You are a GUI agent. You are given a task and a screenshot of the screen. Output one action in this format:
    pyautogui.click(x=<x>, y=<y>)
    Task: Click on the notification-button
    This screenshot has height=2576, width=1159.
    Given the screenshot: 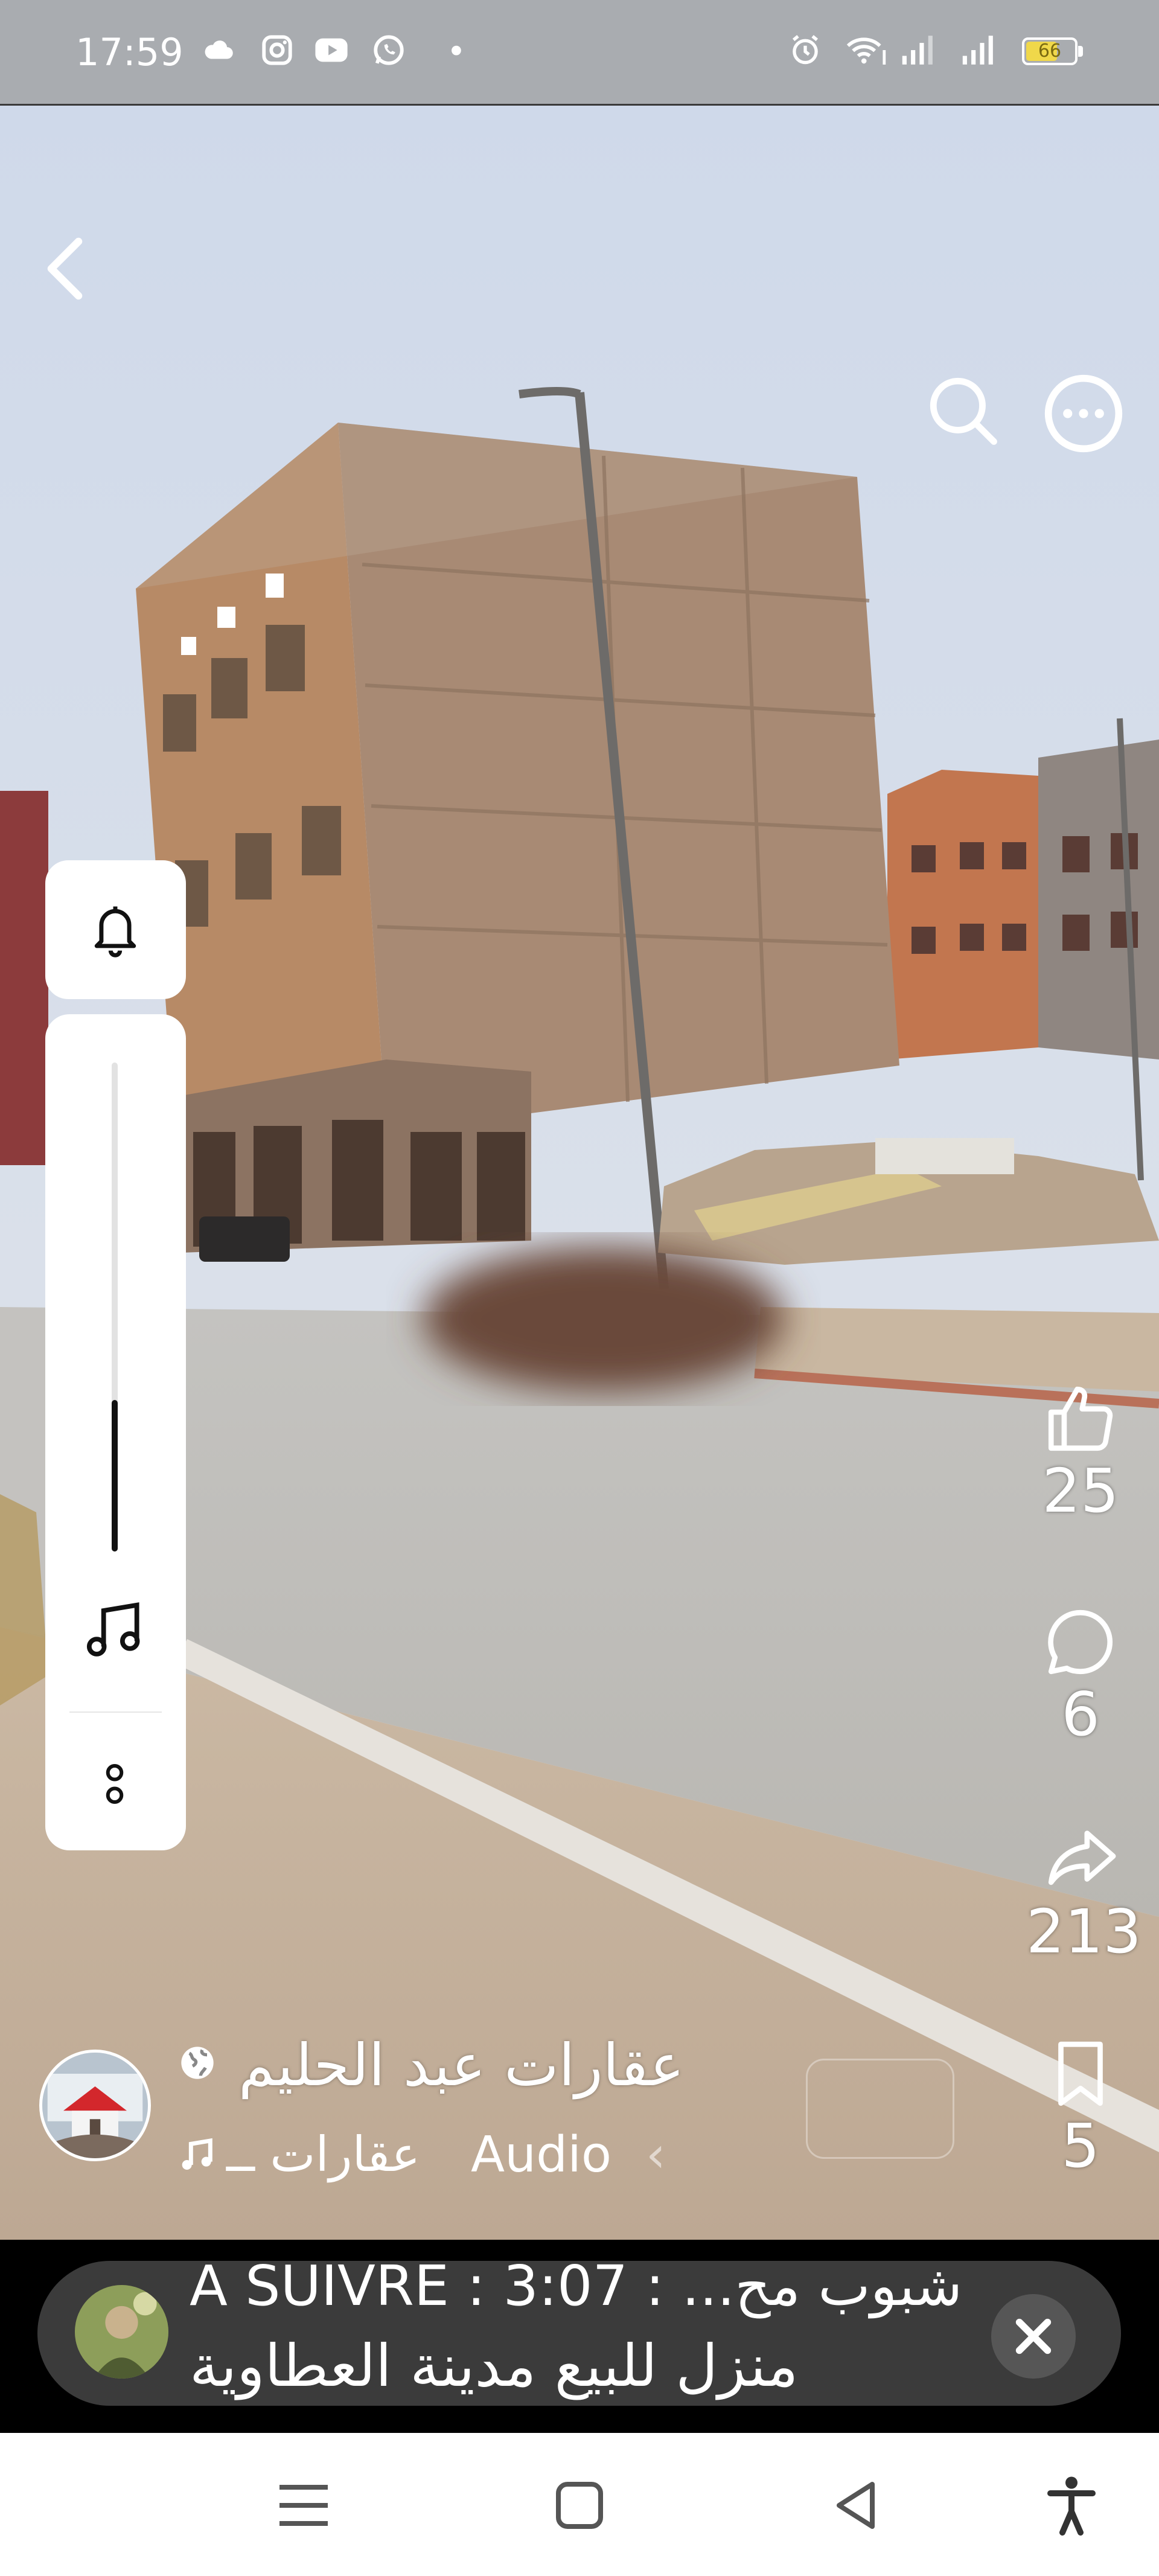 What is the action you would take?
    pyautogui.click(x=115, y=930)
    